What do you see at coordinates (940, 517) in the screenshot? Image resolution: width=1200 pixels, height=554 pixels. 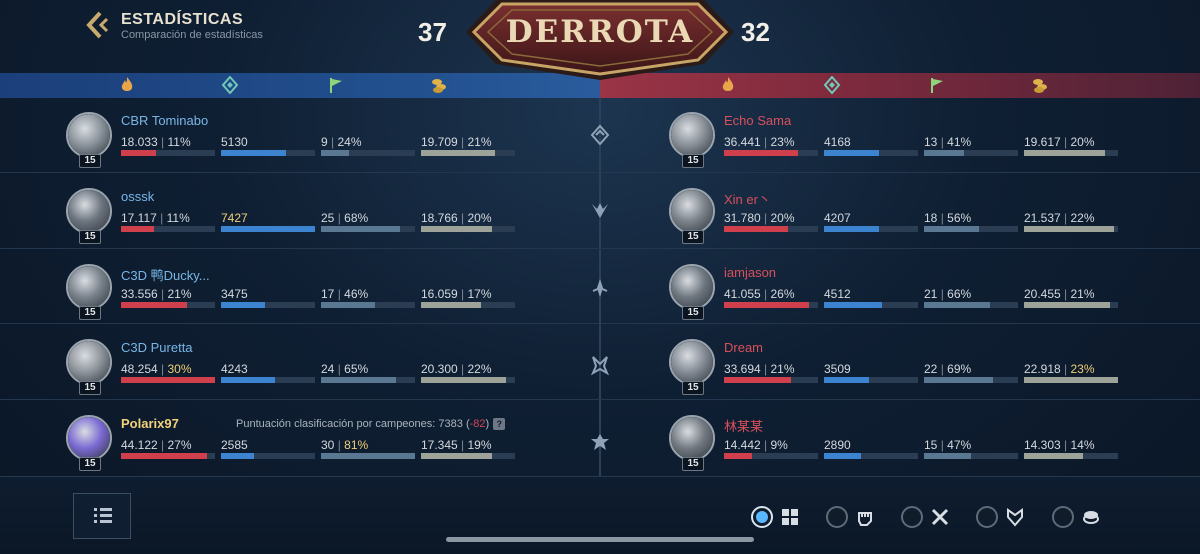 I see `crossed-tools-icon` at bounding box center [940, 517].